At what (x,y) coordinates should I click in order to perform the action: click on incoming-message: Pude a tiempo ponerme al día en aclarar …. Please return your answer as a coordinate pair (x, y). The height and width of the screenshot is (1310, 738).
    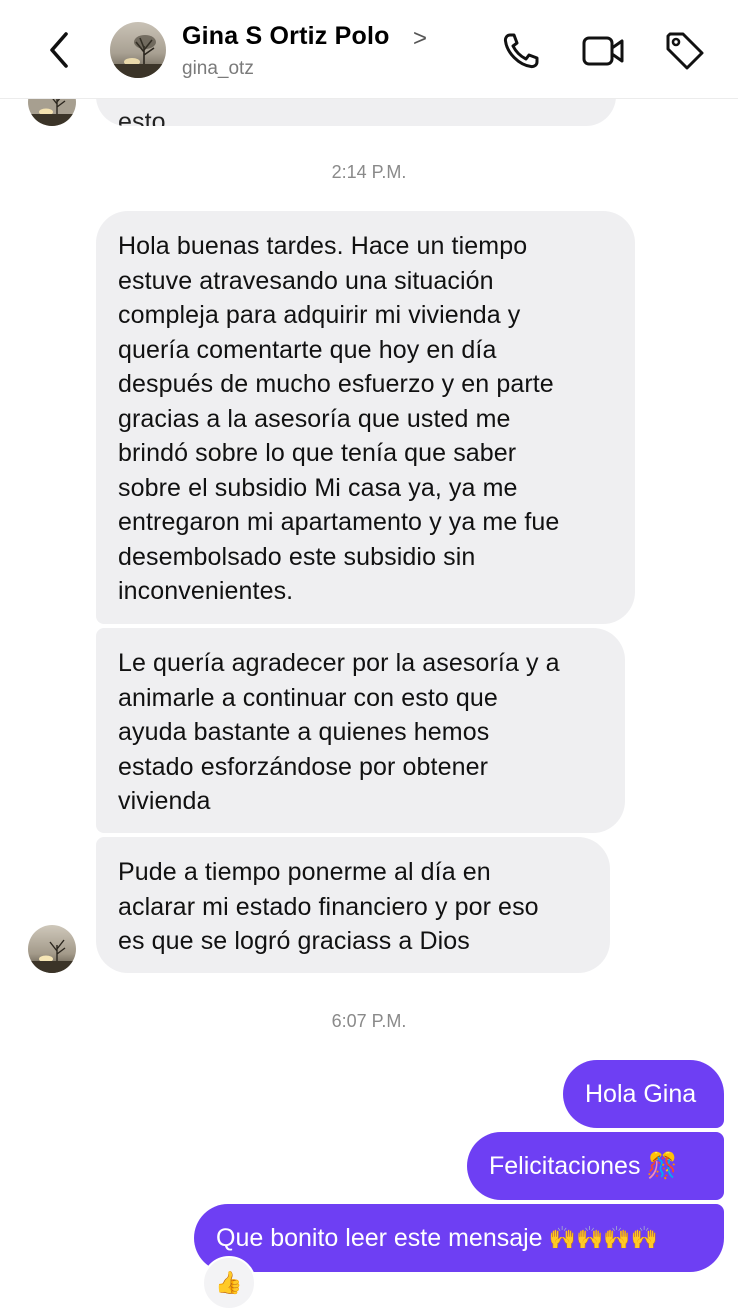
    Looking at the image, I should click on (353, 905).